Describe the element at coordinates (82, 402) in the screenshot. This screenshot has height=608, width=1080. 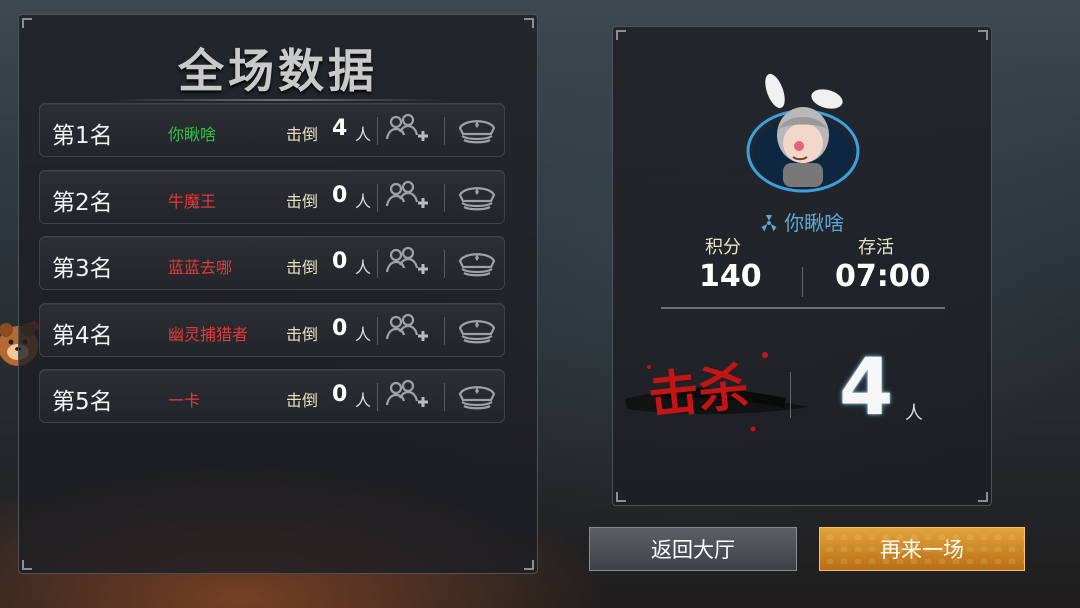
I see `row-rank: 第5名` at that location.